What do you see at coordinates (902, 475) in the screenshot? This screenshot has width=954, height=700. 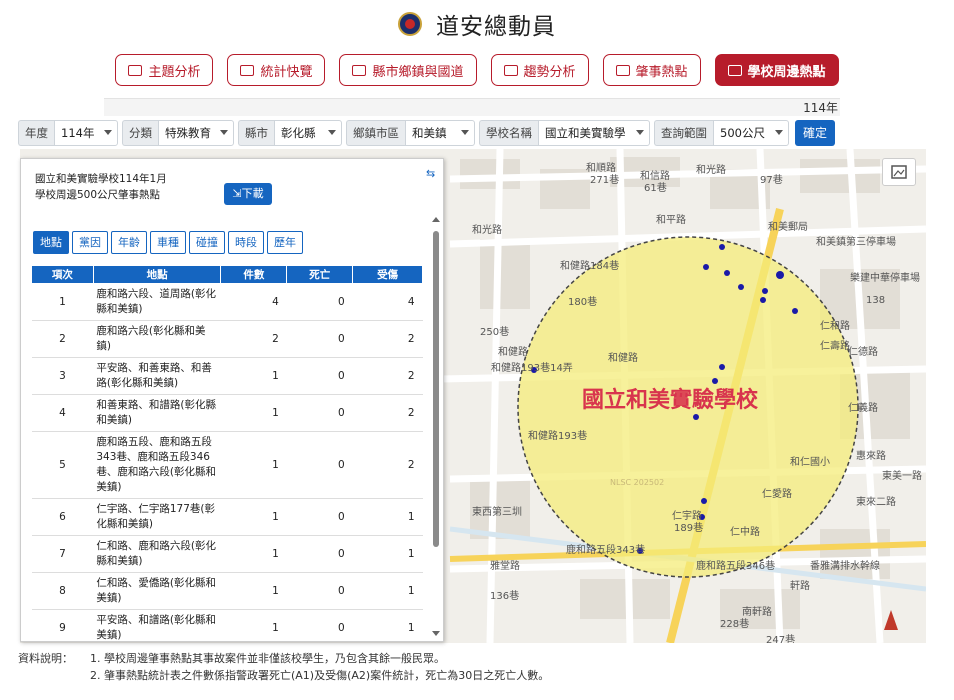 I see `svg-text: 東美一路` at bounding box center [902, 475].